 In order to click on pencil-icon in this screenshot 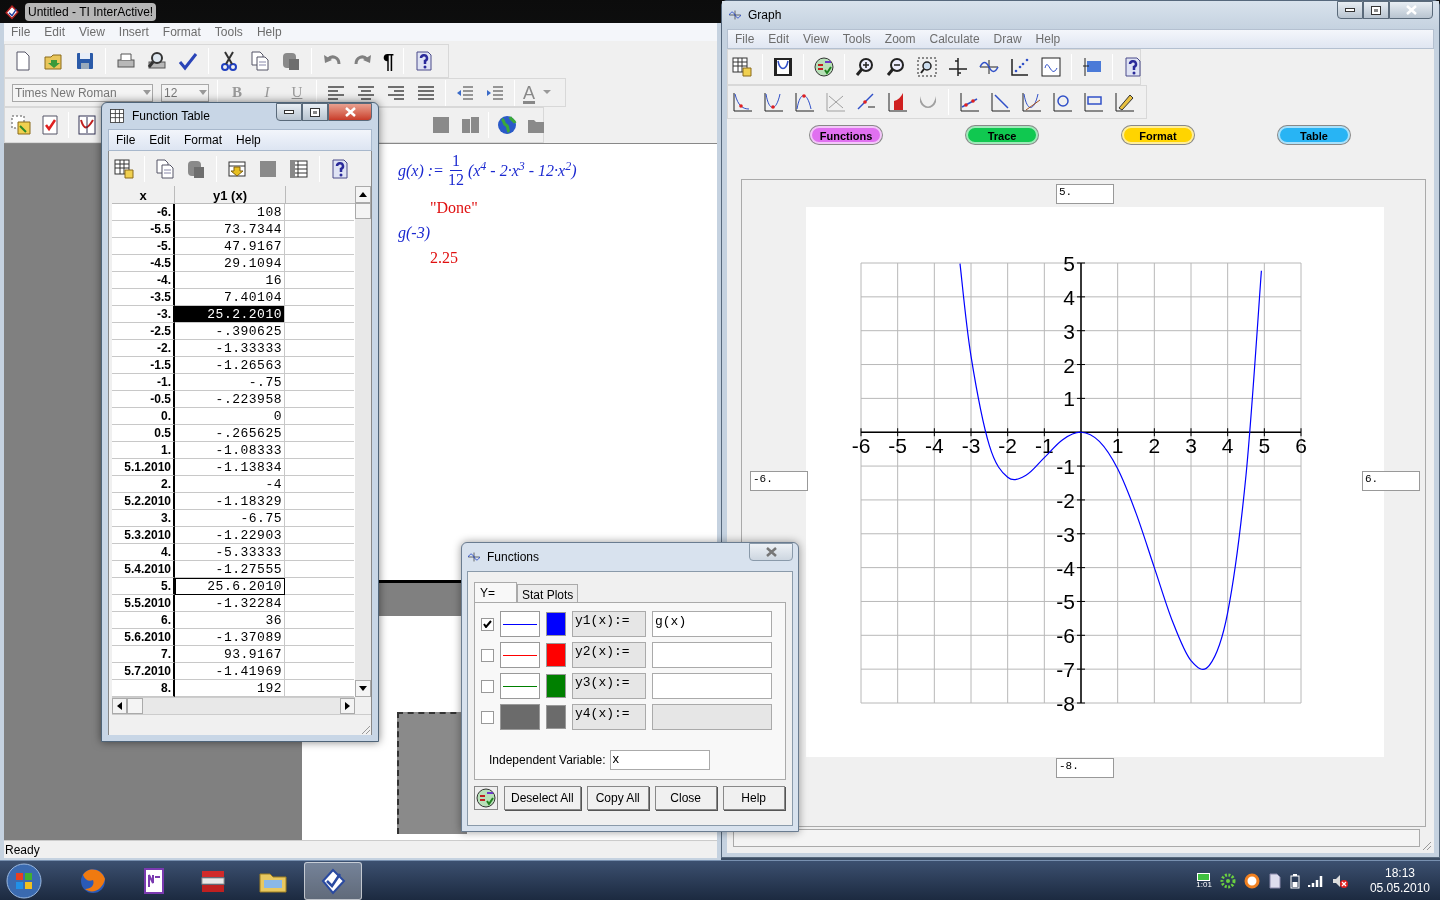, I will do `click(1124, 102)`.